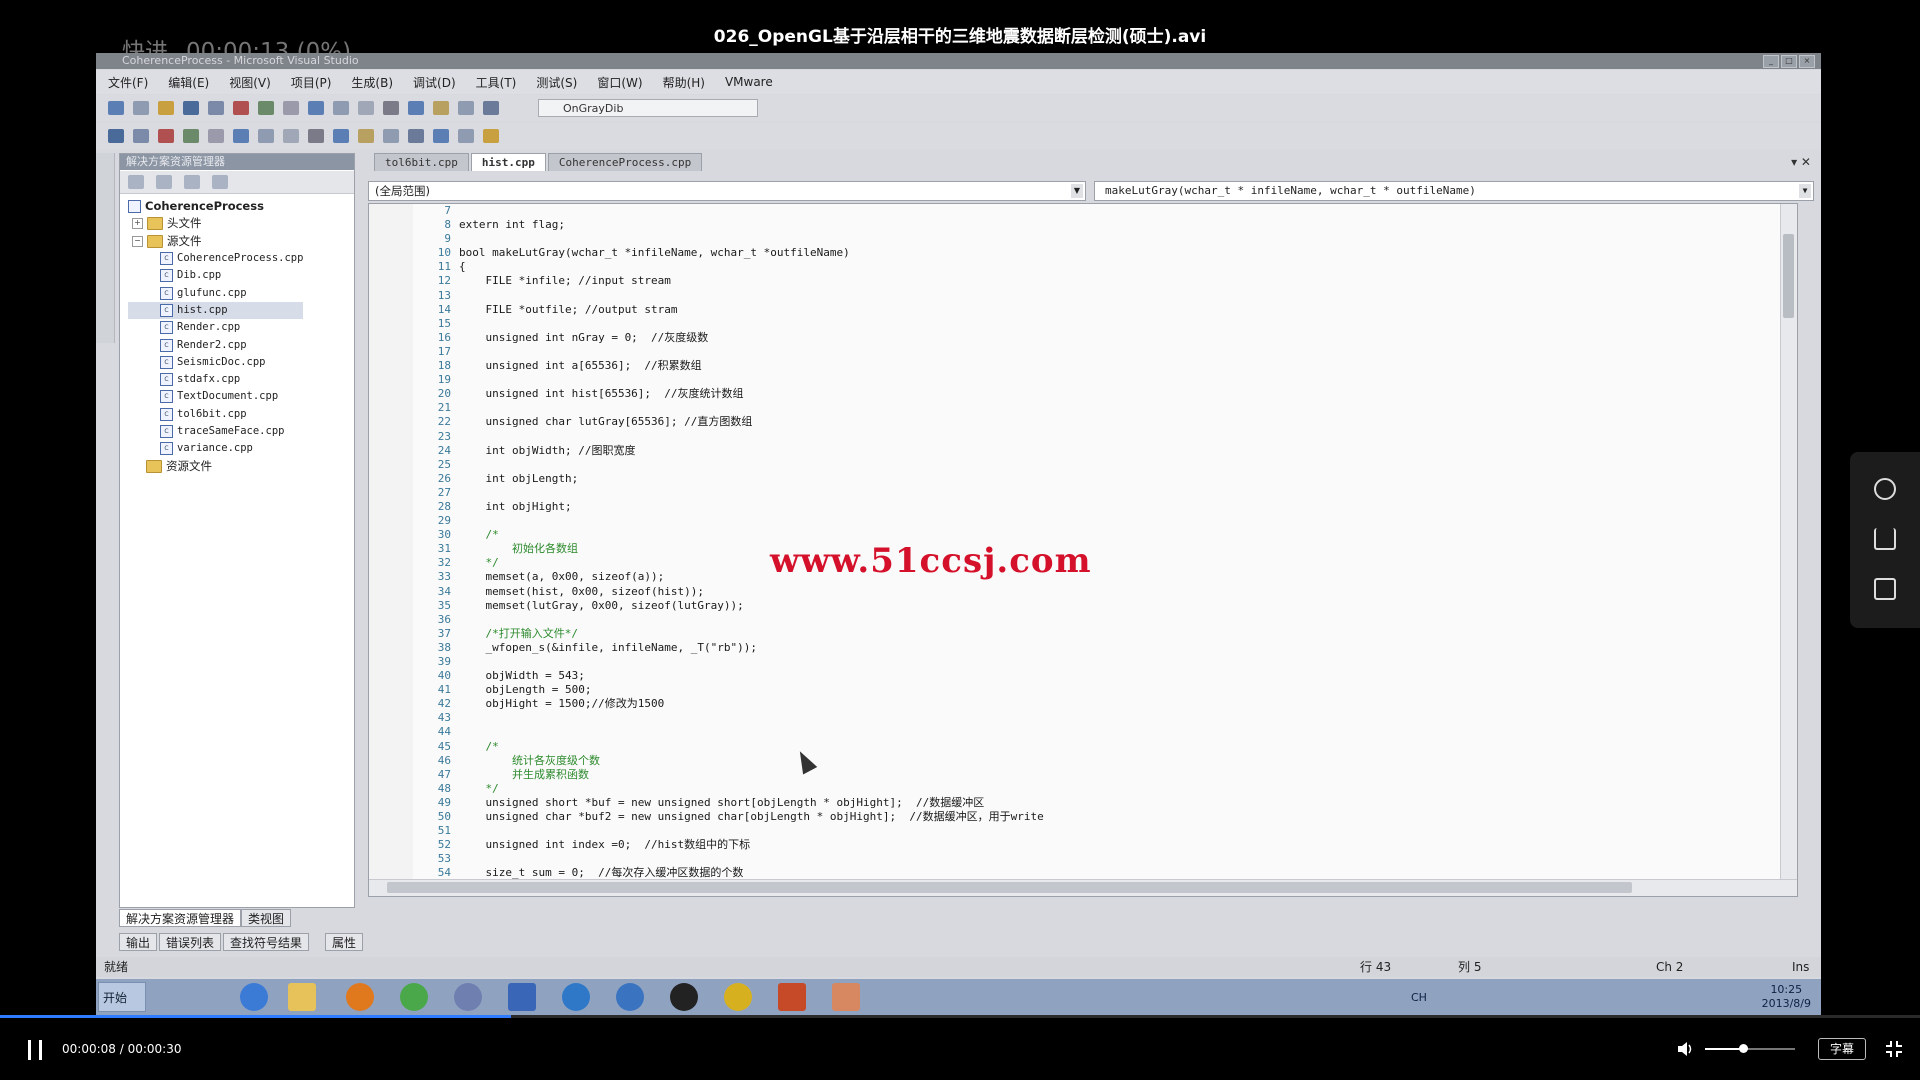 The width and height of the screenshot is (1920, 1080). Describe the element at coordinates (729, 521) in the screenshot. I see `code-line: 29` at that location.